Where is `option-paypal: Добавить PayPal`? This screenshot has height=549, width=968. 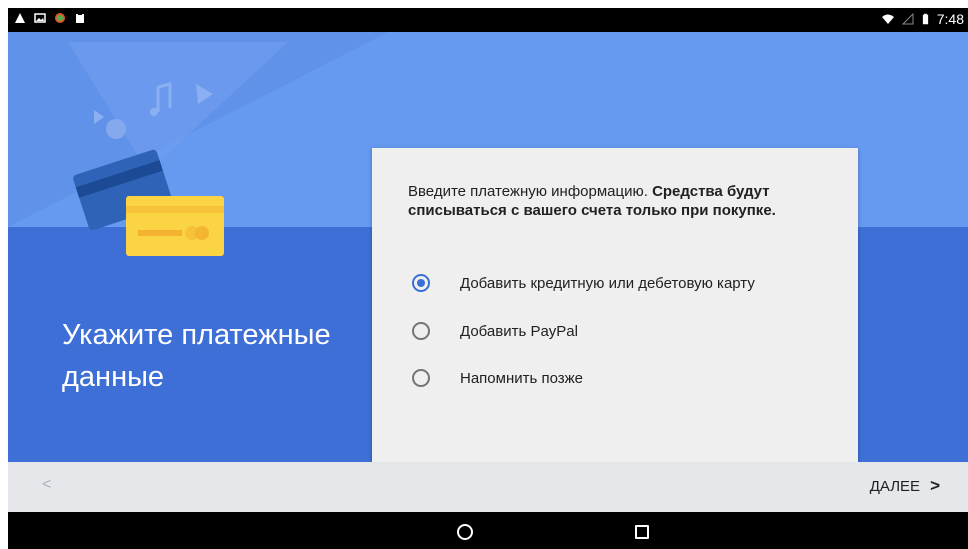
option-paypal: Добавить PayPal is located at coordinates (622, 331).